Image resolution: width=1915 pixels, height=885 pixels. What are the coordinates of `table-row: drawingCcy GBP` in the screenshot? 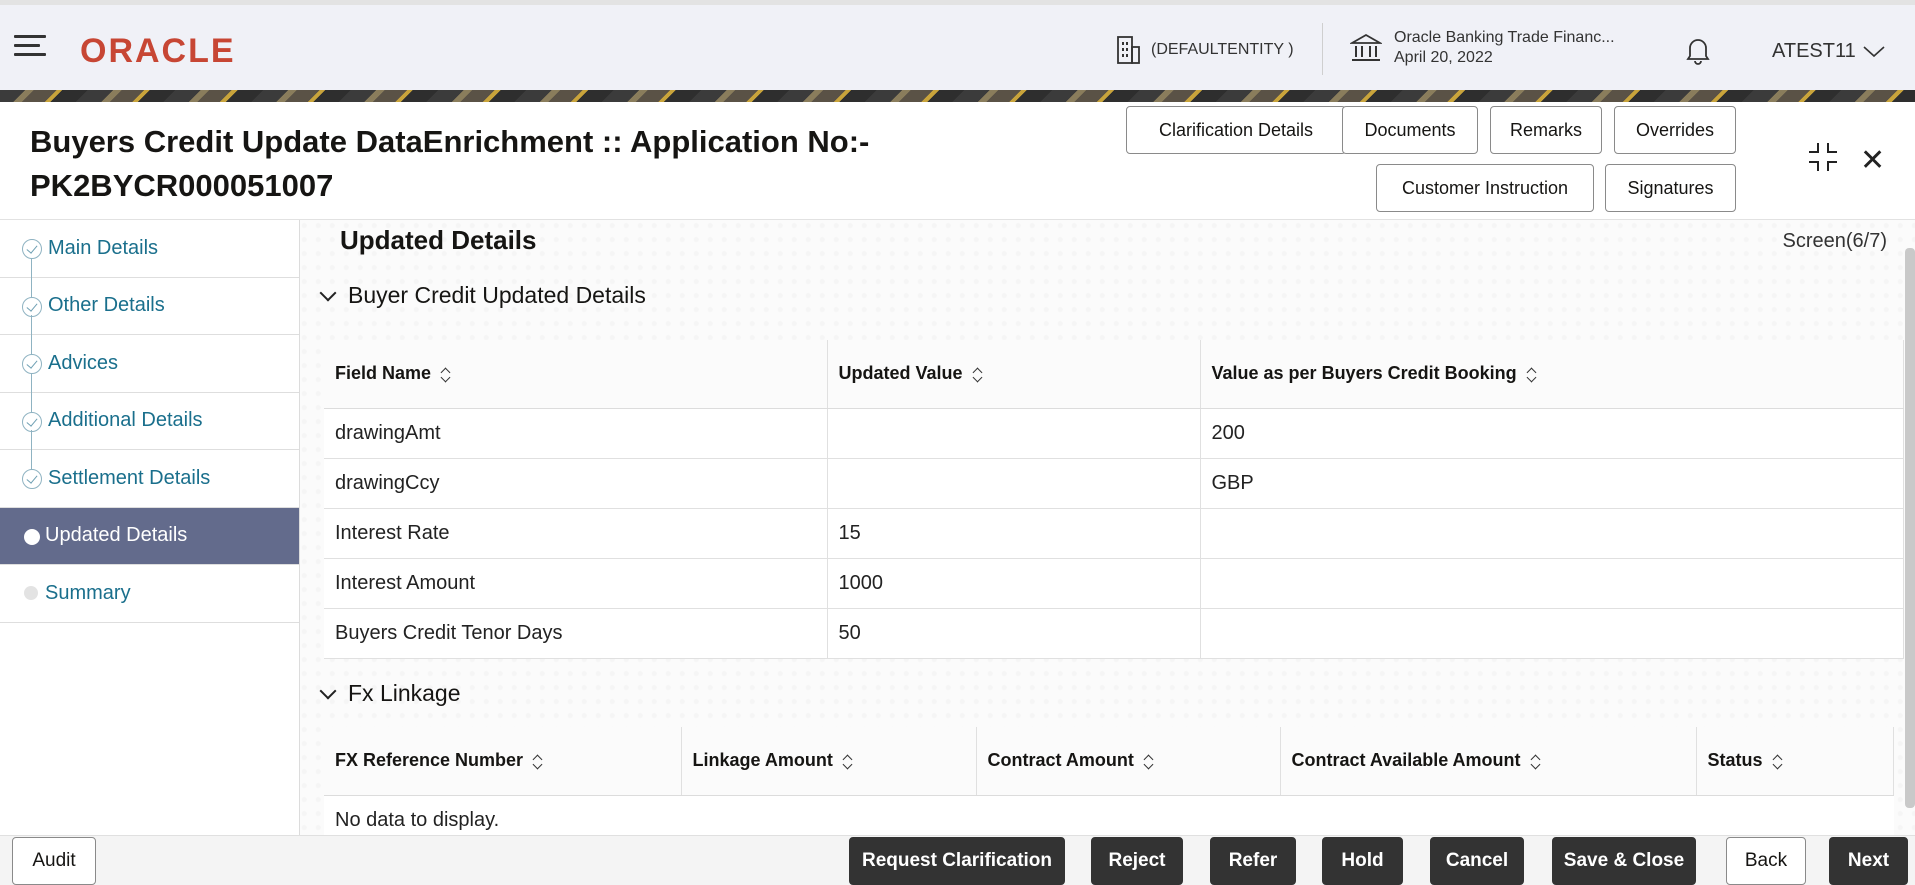 It's located at (1114, 483).